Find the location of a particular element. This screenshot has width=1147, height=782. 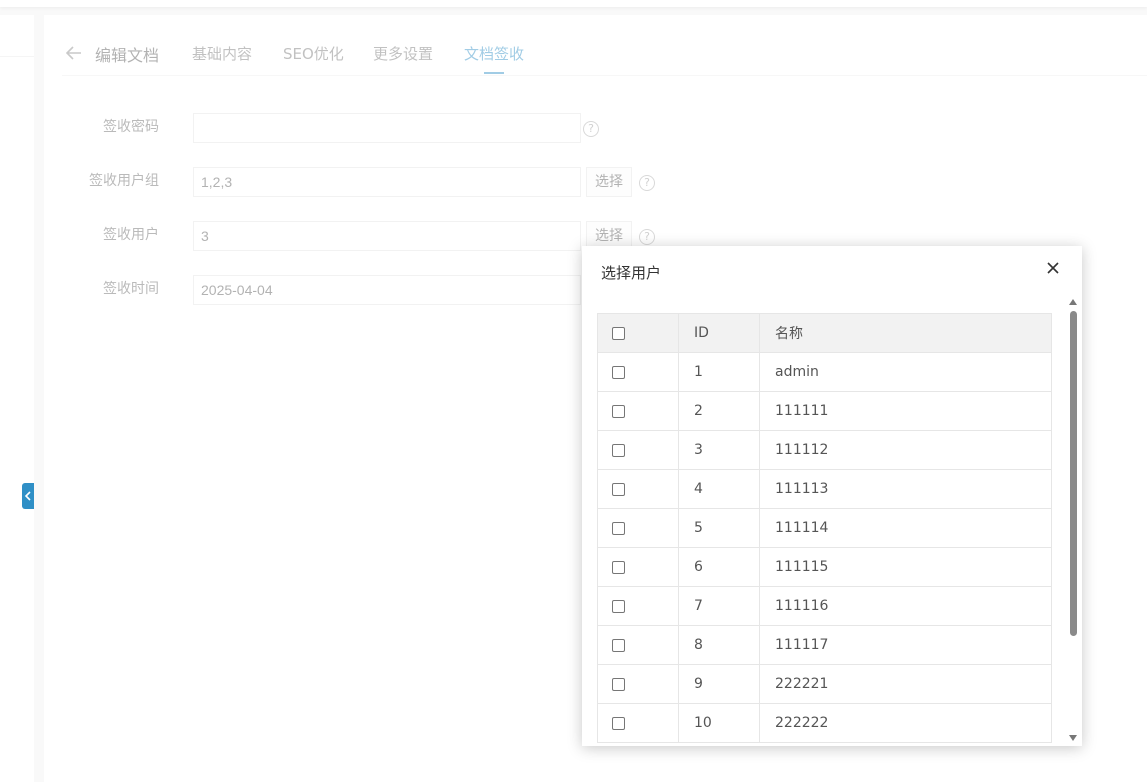

active-tab-indicator is located at coordinates (494, 73).